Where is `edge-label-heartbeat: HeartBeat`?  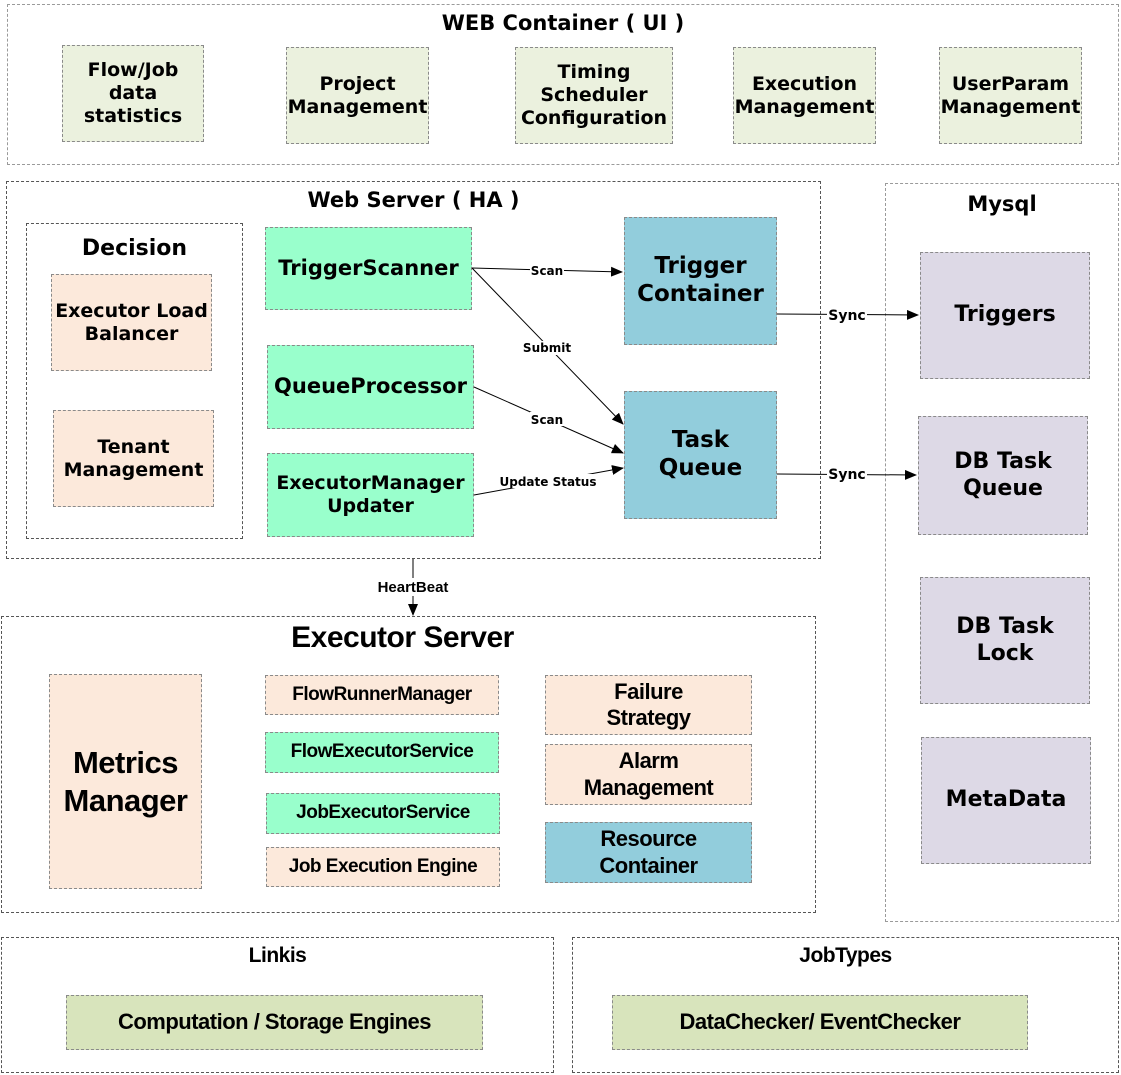
edge-label-heartbeat: HeartBeat is located at coordinates (413, 587).